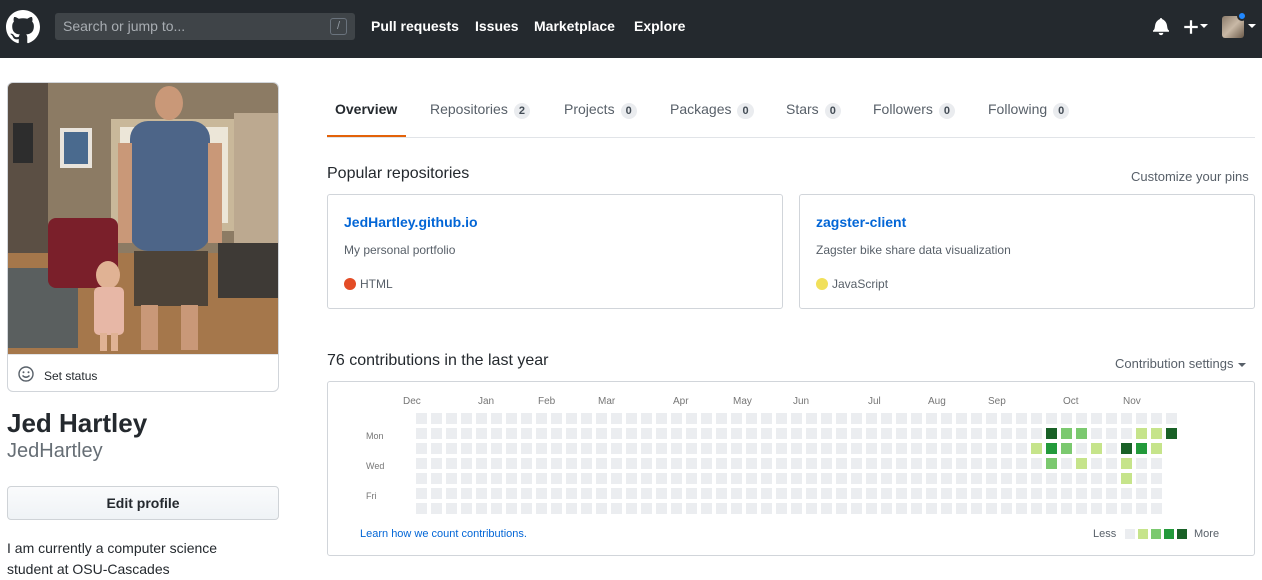  Describe the element at coordinates (205, 26) in the screenshot. I see `search-box: Search or jump to... /` at that location.